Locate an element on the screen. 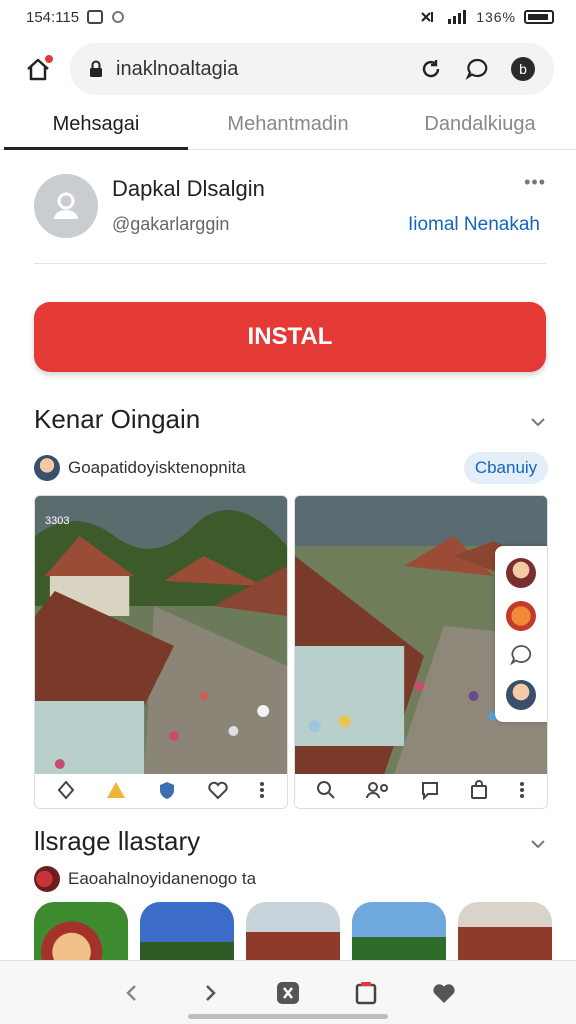 The height and width of the screenshot is (1024, 576). tab-bar: Mehsagai Mehantmadin Dandalkiuga is located at coordinates (288, 125).